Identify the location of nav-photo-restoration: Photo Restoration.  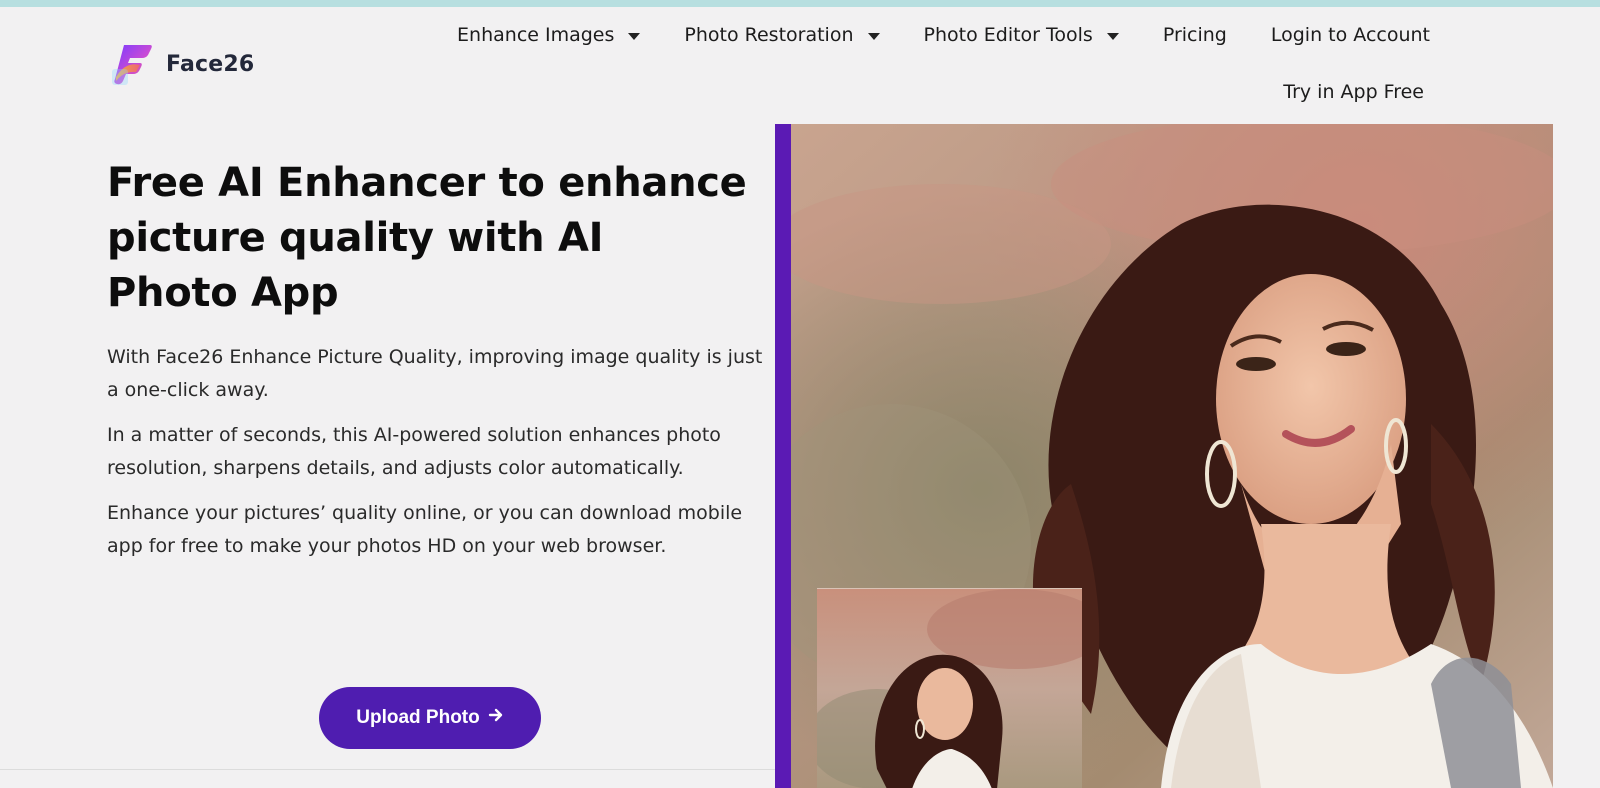
(782, 35).